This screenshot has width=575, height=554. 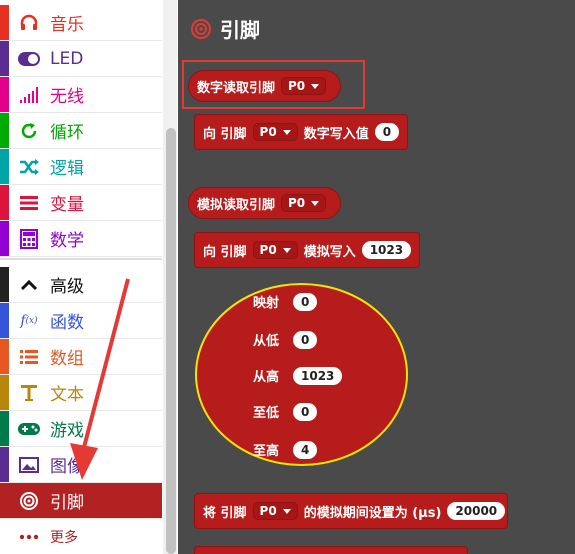 What do you see at coordinates (67, 25) in the screenshot?
I see `category-label: 音乐` at bounding box center [67, 25].